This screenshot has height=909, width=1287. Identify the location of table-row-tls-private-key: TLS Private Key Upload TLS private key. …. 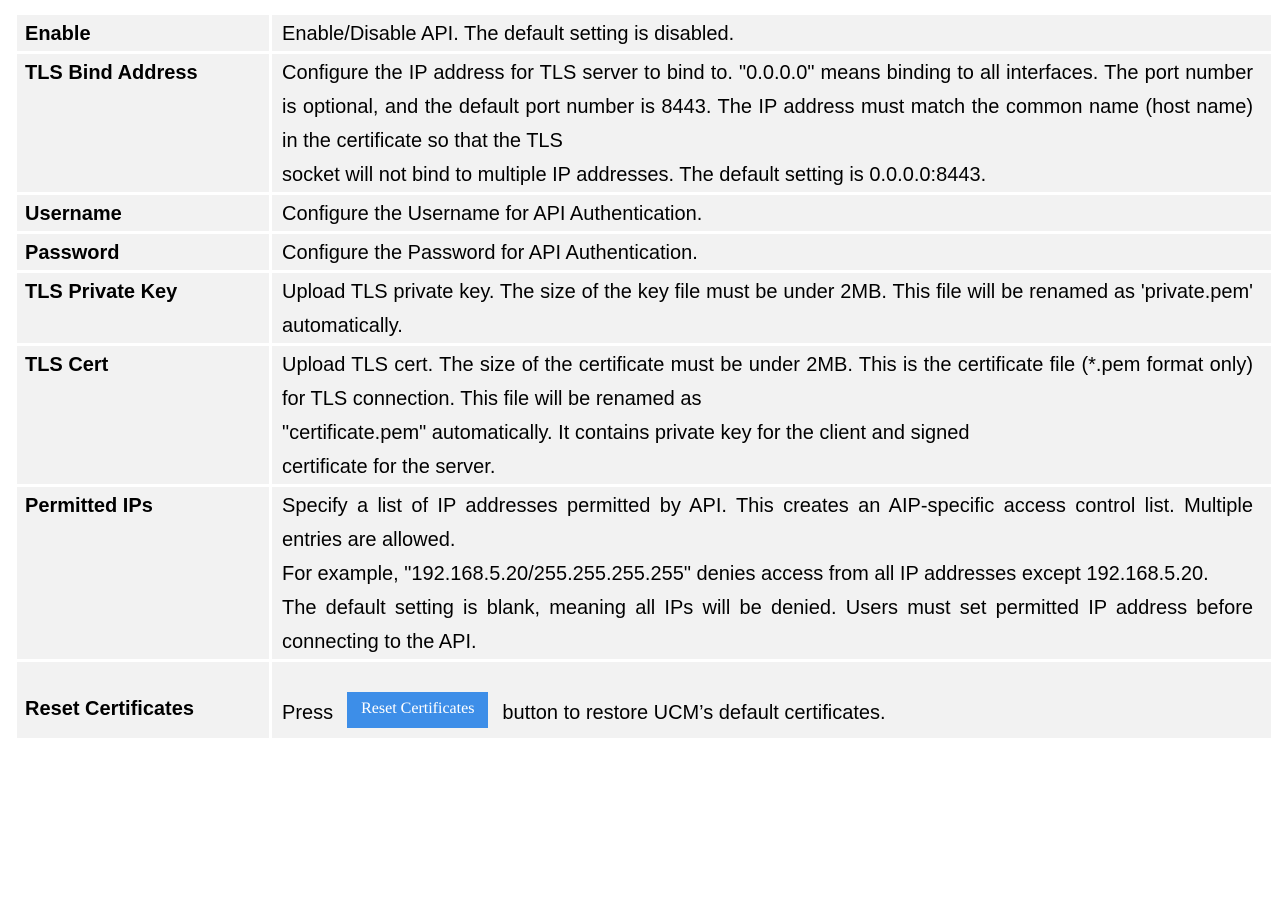
(644, 308).